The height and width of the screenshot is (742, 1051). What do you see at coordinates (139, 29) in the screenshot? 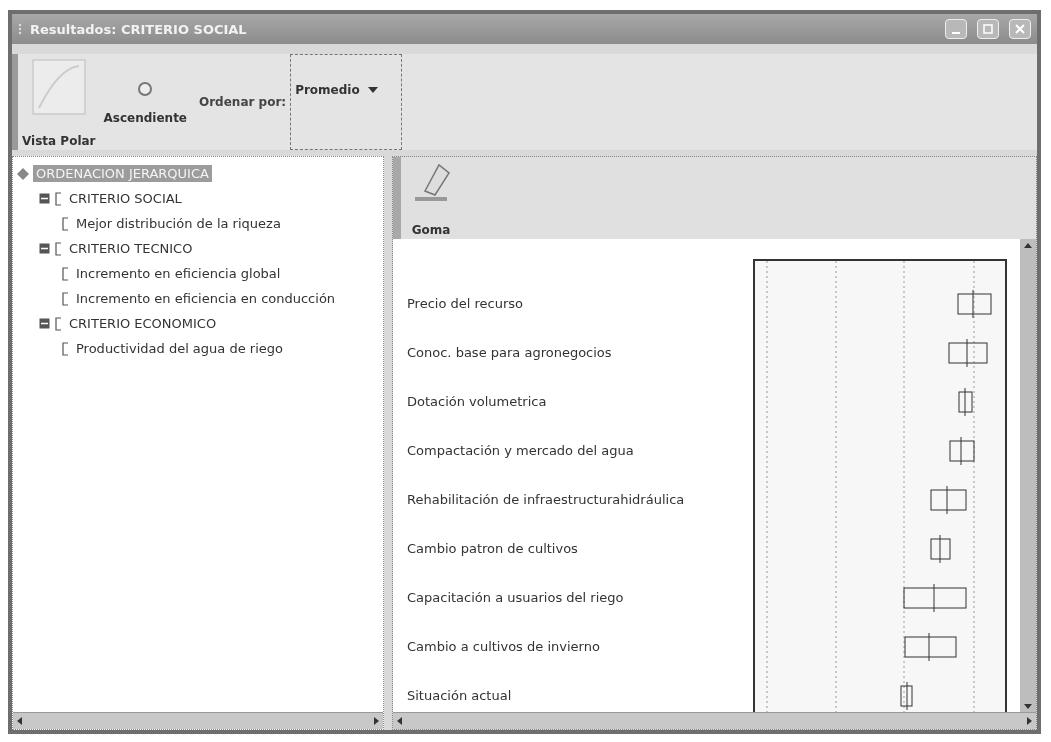
I see `window-title: Resultados: CRITERIO SOCIAL` at bounding box center [139, 29].